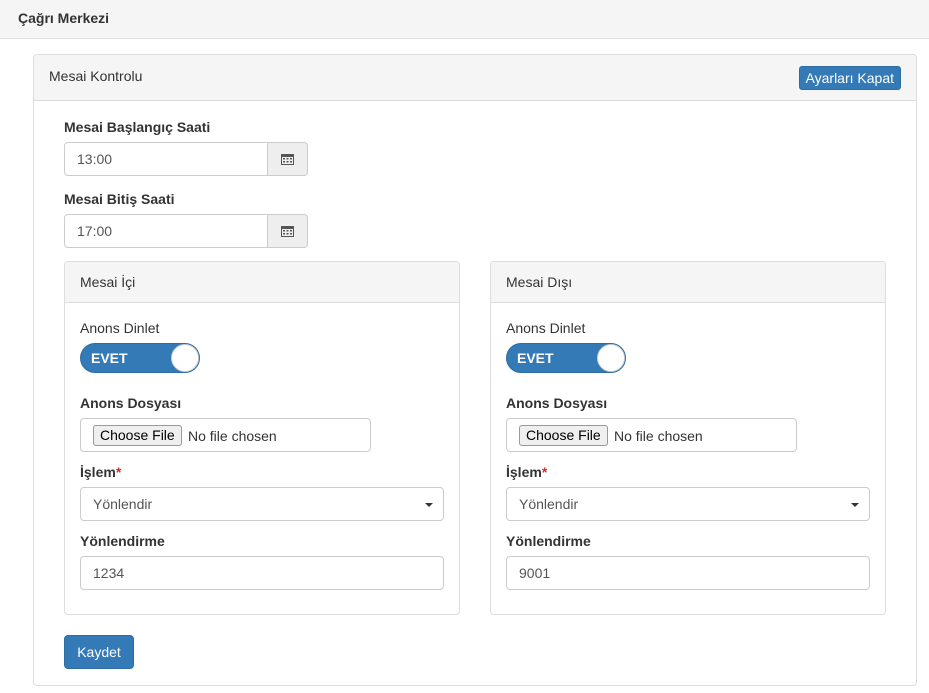  I want to click on outside-action-label-text: İşlem, so click(524, 472).